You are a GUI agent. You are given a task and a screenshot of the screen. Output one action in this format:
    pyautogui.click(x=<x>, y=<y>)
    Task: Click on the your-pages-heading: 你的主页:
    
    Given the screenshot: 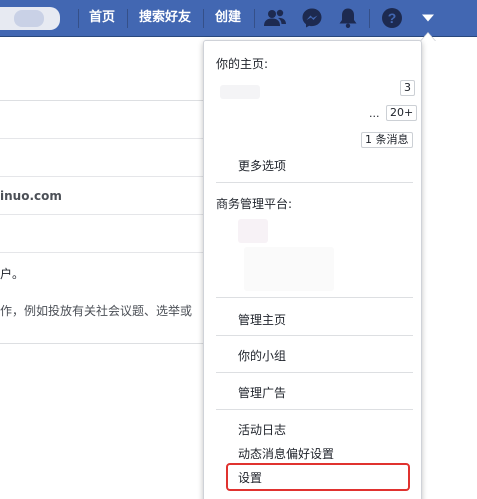 What is the action you would take?
    pyautogui.click(x=242, y=64)
    